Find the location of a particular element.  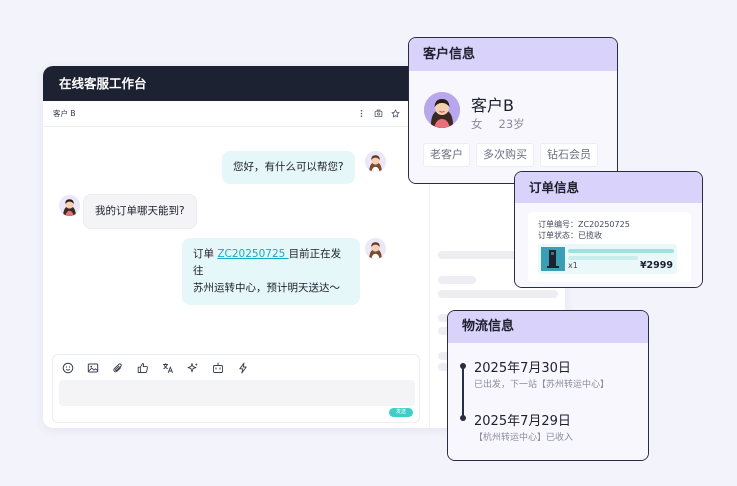

customer-avatar is located at coordinates (69, 205).